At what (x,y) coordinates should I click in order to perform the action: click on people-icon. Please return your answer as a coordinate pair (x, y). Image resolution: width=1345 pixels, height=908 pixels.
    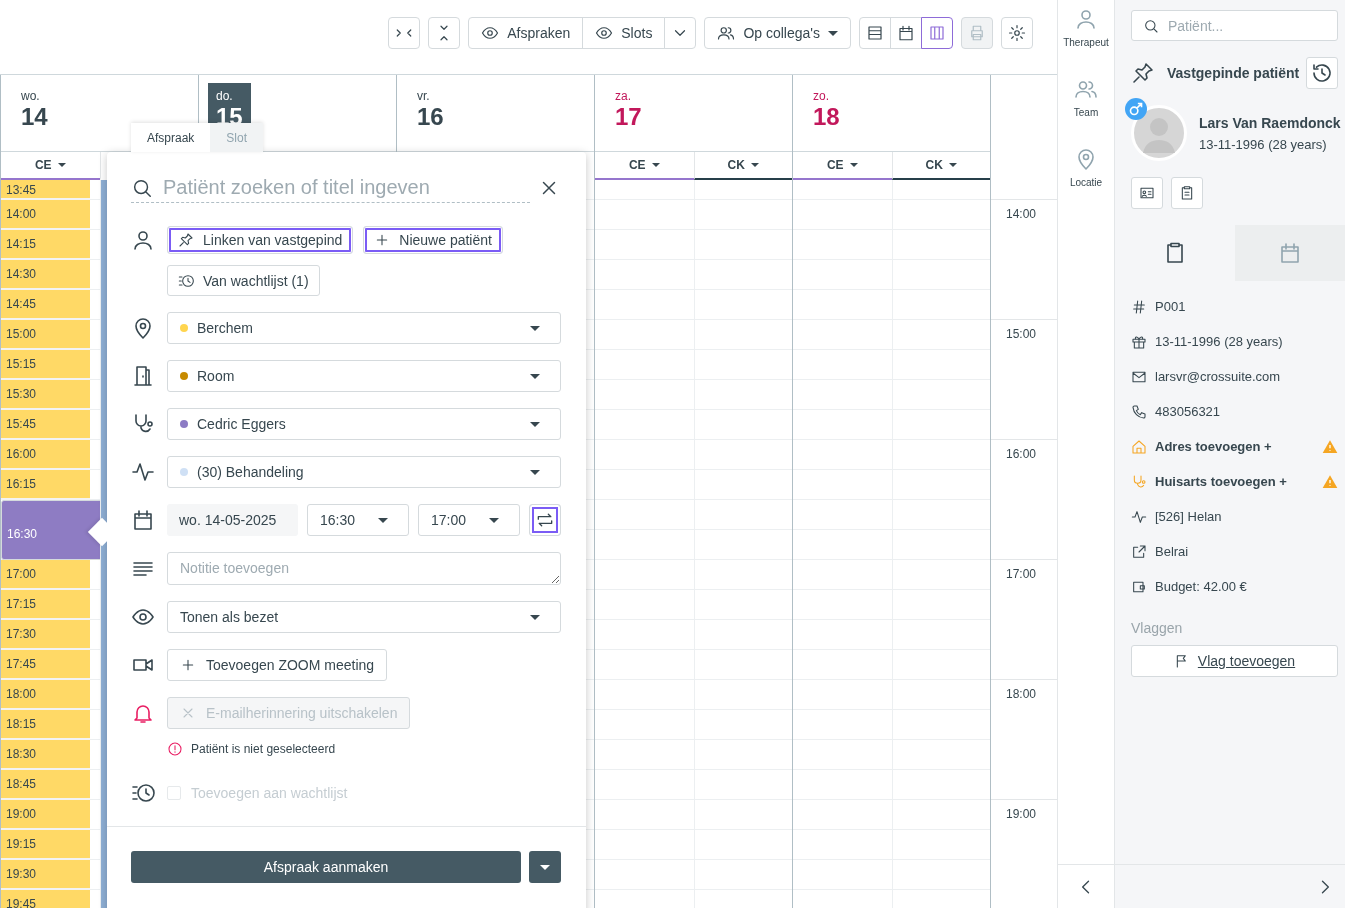
    Looking at the image, I should click on (726, 33).